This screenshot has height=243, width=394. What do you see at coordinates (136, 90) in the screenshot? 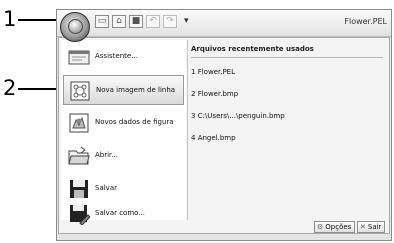
I see `menu-item-label: Nova imagem de linha` at bounding box center [136, 90].